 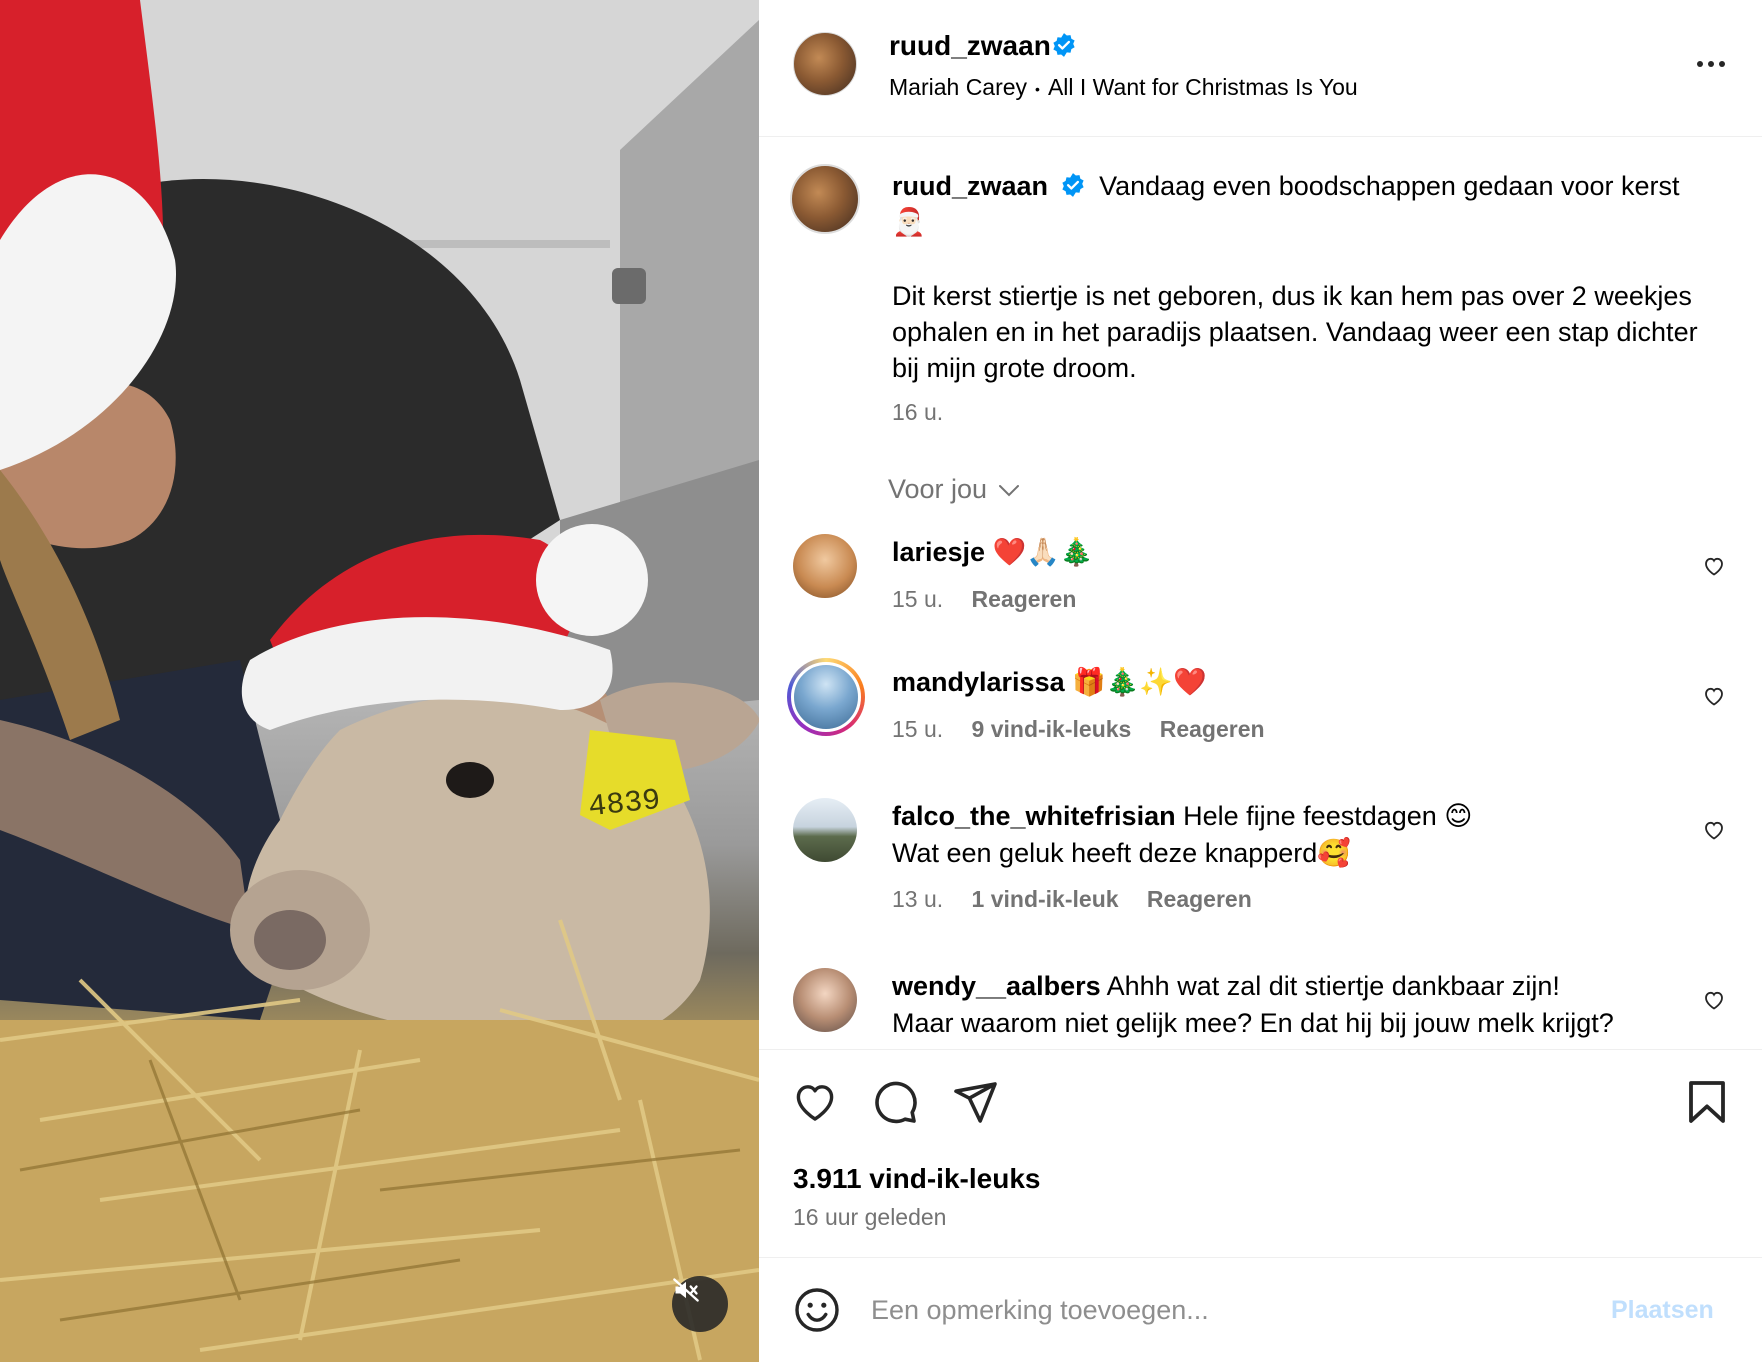 What do you see at coordinates (1700, 64) in the screenshot?
I see `more-icon` at bounding box center [1700, 64].